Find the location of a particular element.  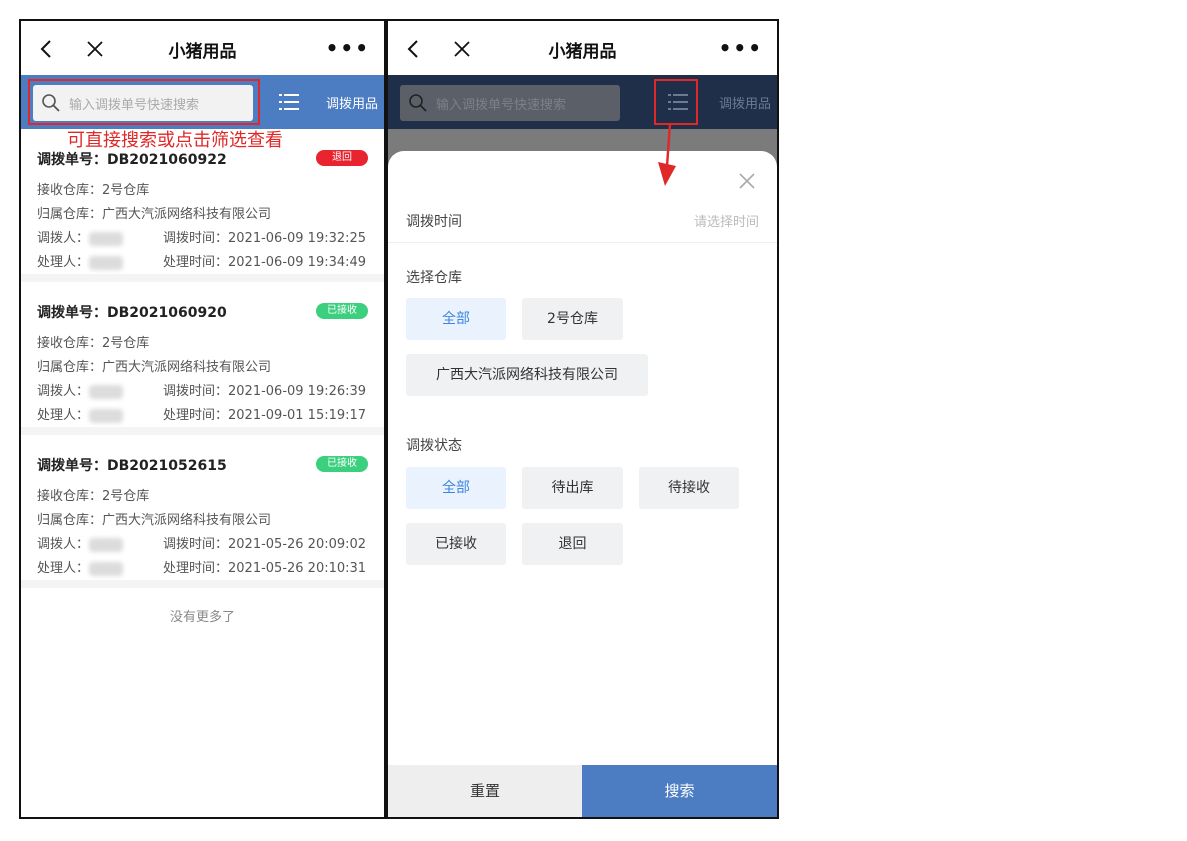

handler-row: 处理人： 处理时间：2021-06-09 19:34:49 is located at coordinates (202, 262).